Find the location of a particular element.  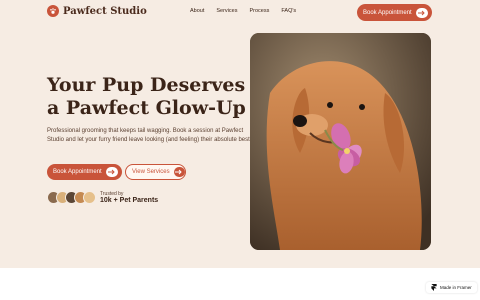

nav-cta-label: Book Appointment is located at coordinates (387, 12).